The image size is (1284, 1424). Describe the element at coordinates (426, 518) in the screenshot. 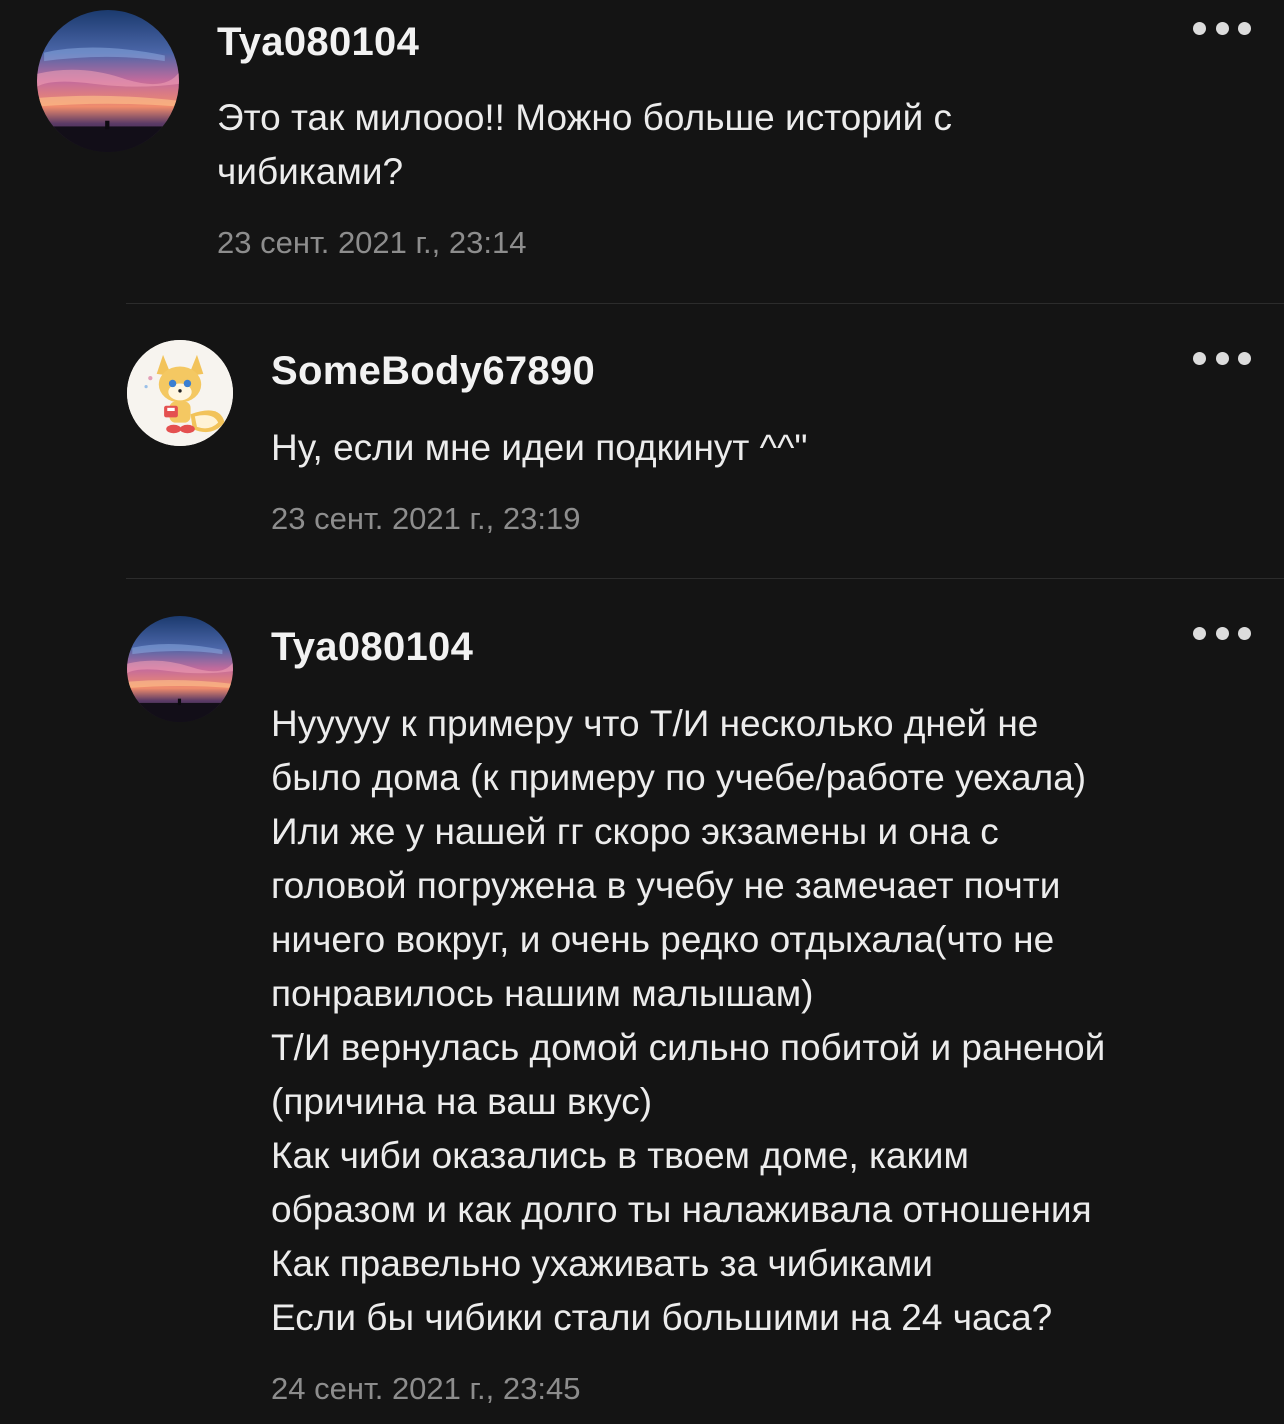

I see `comment-timestamp: 23 сент. 2021 г., 23:19` at that location.